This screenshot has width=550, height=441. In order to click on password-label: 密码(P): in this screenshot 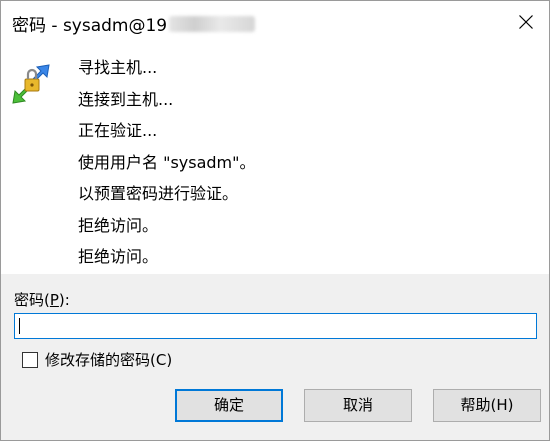, I will do `click(42, 299)`.